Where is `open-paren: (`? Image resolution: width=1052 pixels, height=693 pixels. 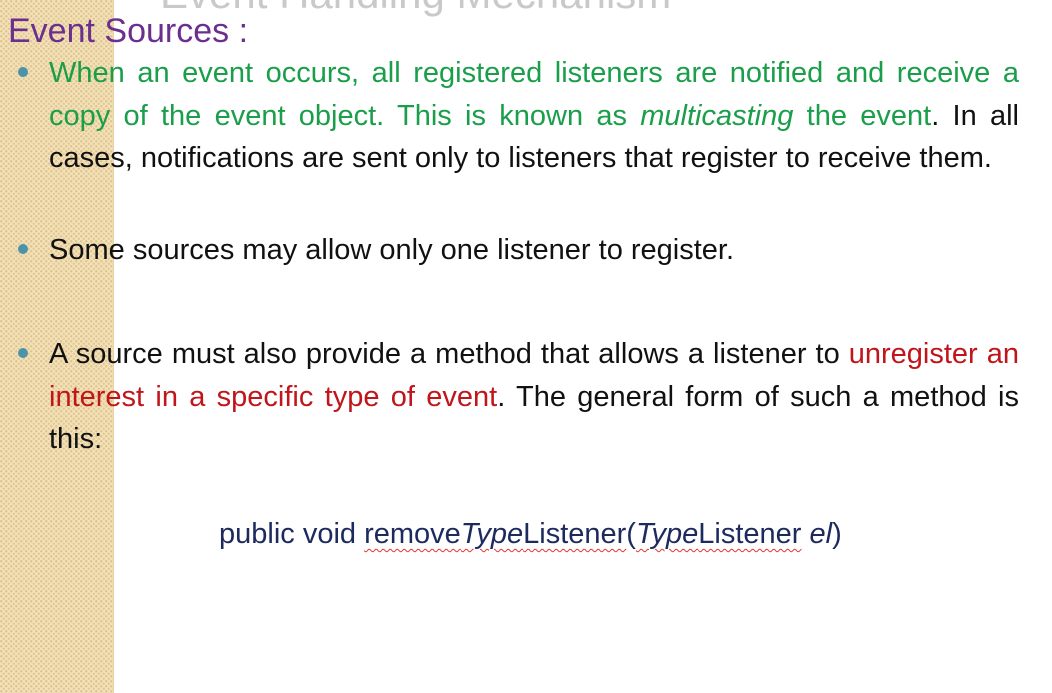
open-paren: ( is located at coordinates (631, 534).